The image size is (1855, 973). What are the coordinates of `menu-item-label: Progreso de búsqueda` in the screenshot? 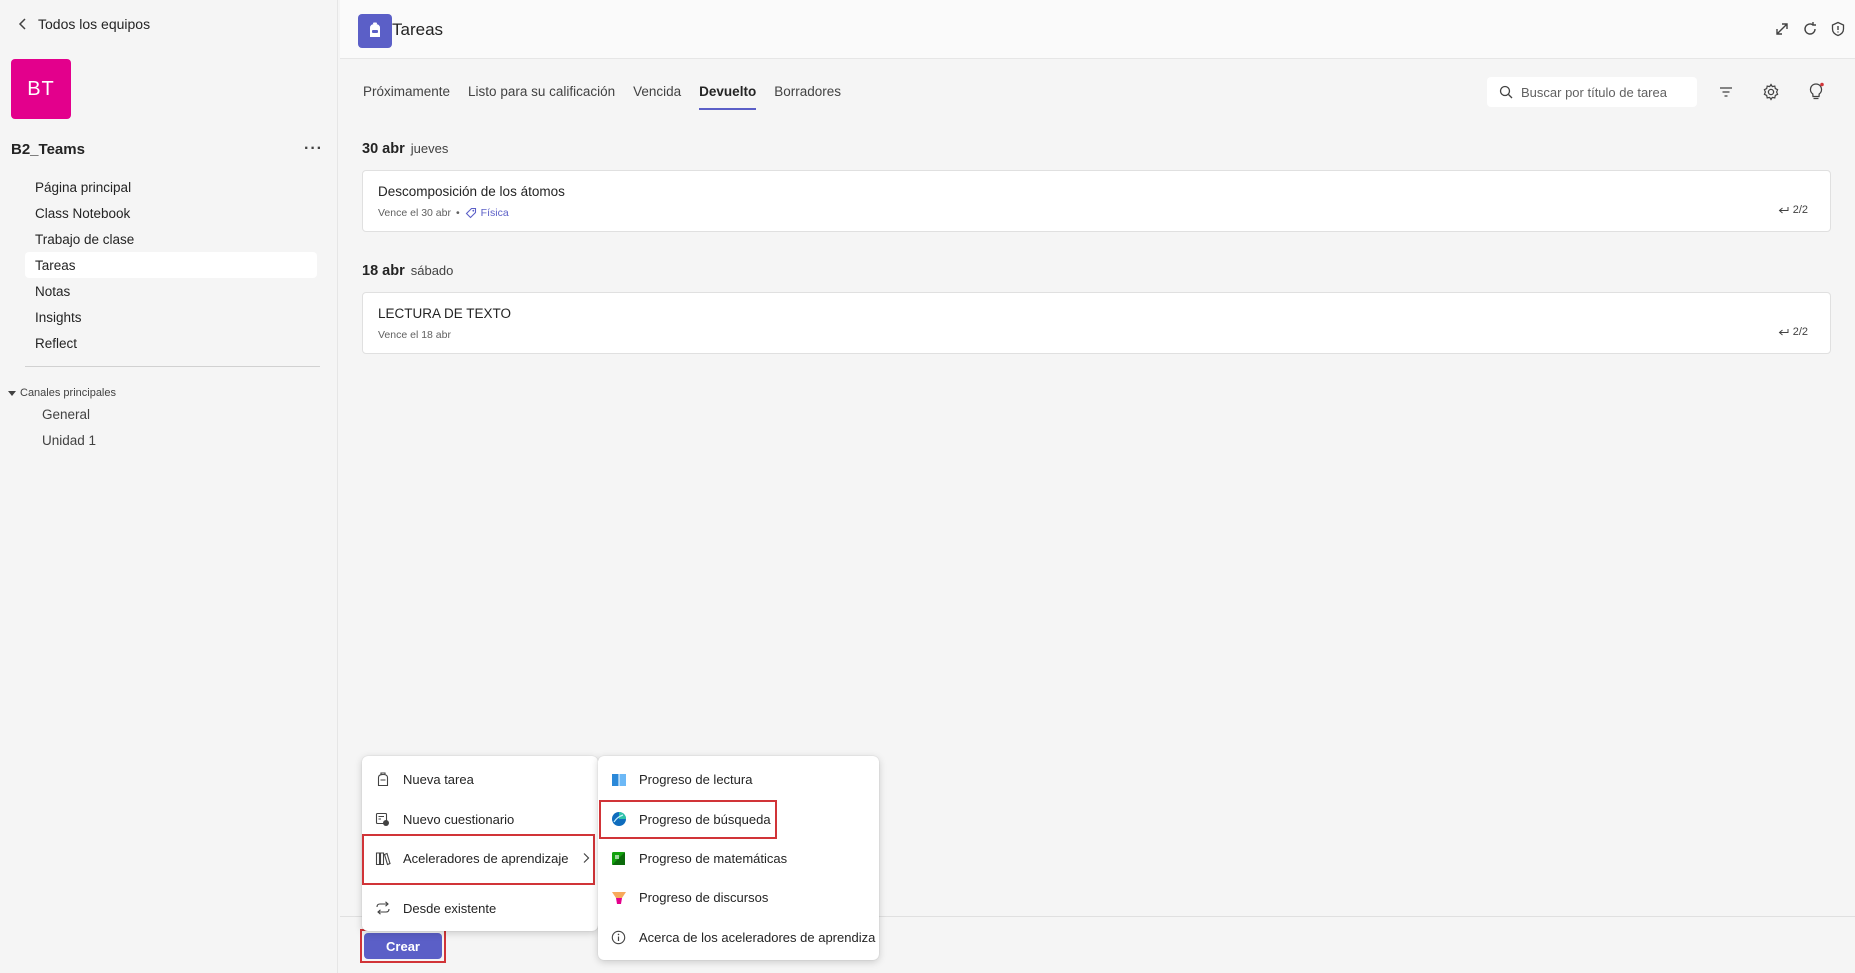 It's located at (705, 819).